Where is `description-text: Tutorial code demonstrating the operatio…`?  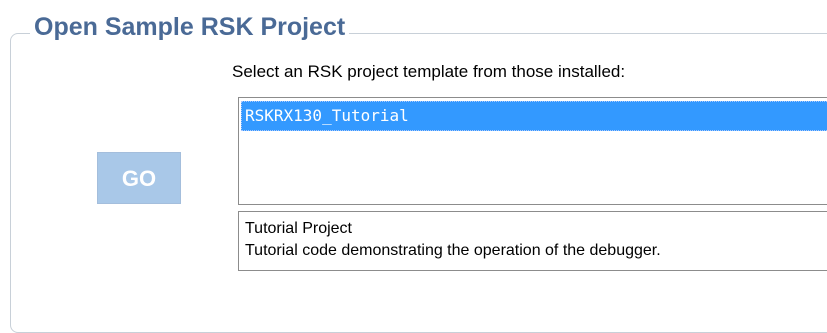 description-text: Tutorial code demonstrating the operatio… is located at coordinates (453, 250).